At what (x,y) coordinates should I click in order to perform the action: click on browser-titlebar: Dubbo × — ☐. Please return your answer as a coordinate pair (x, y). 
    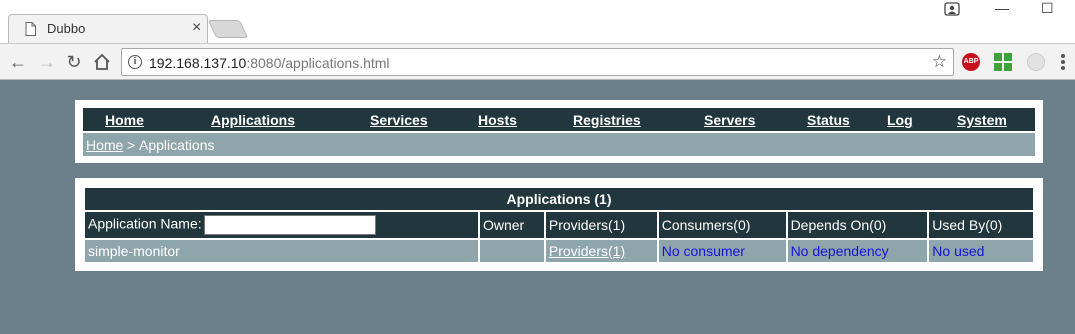
    Looking at the image, I should click on (537, 22).